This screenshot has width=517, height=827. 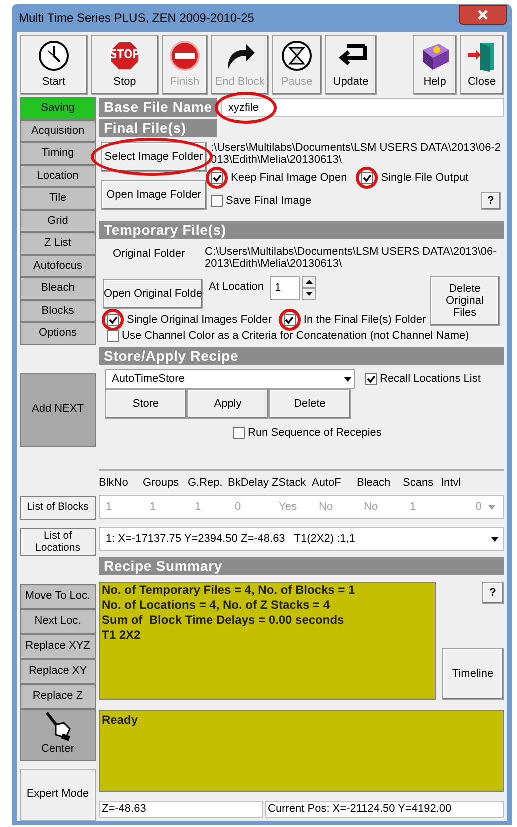 I want to click on column-header: Bleach, so click(x=374, y=483).